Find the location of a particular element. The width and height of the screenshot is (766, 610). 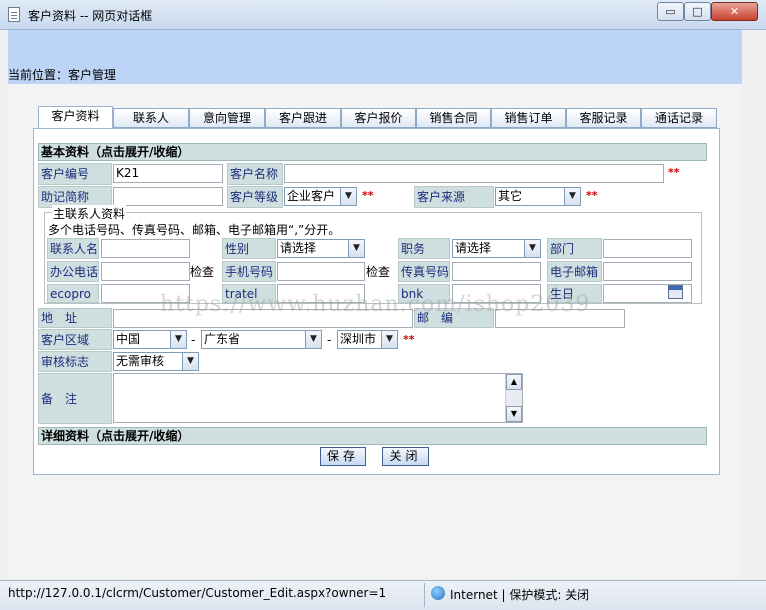

remark-textarea: ▲ ▼ is located at coordinates (318, 398).